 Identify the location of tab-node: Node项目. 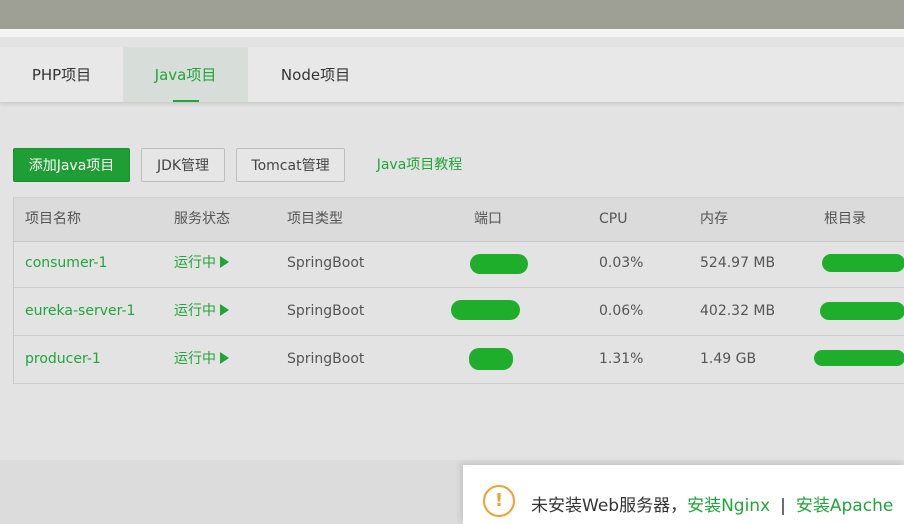
(315, 74).